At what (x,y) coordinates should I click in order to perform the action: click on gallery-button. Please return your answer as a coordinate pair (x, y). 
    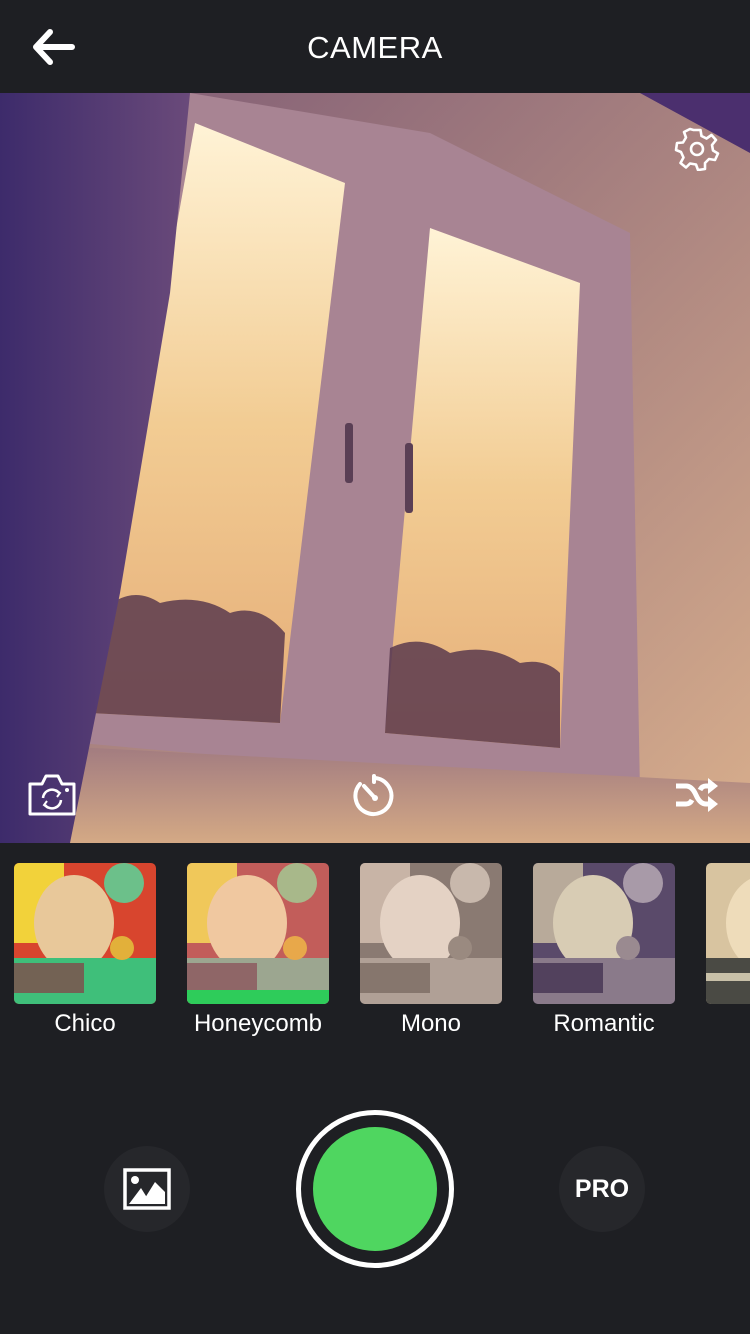
    Looking at the image, I should click on (147, 1189).